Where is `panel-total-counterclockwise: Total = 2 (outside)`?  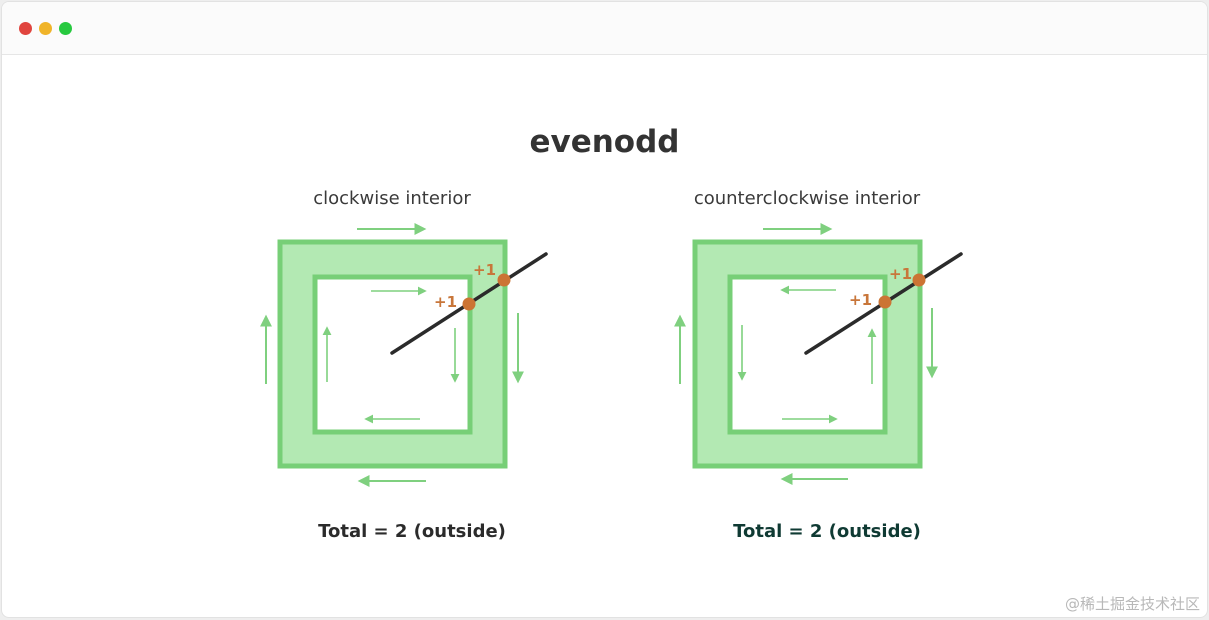
panel-total-counterclockwise: Total = 2 (outside) is located at coordinates (827, 531).